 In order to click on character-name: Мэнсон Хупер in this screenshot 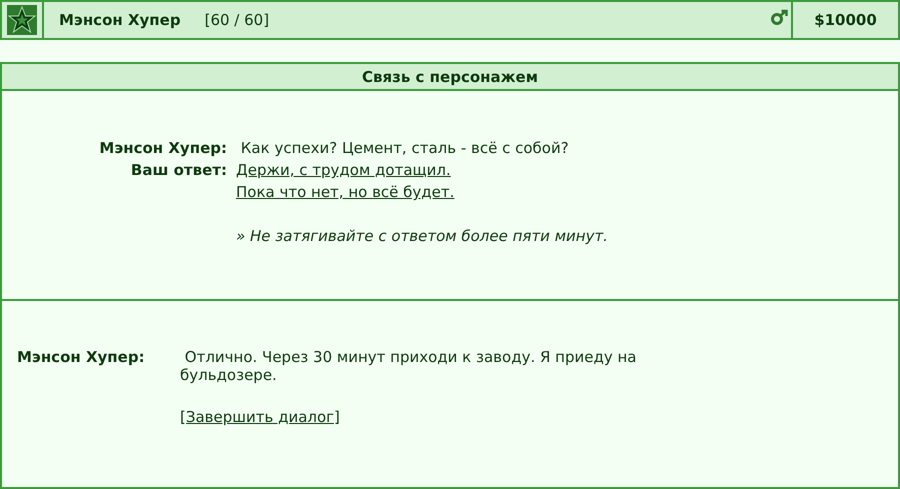, I will do `click(120, 20)`.